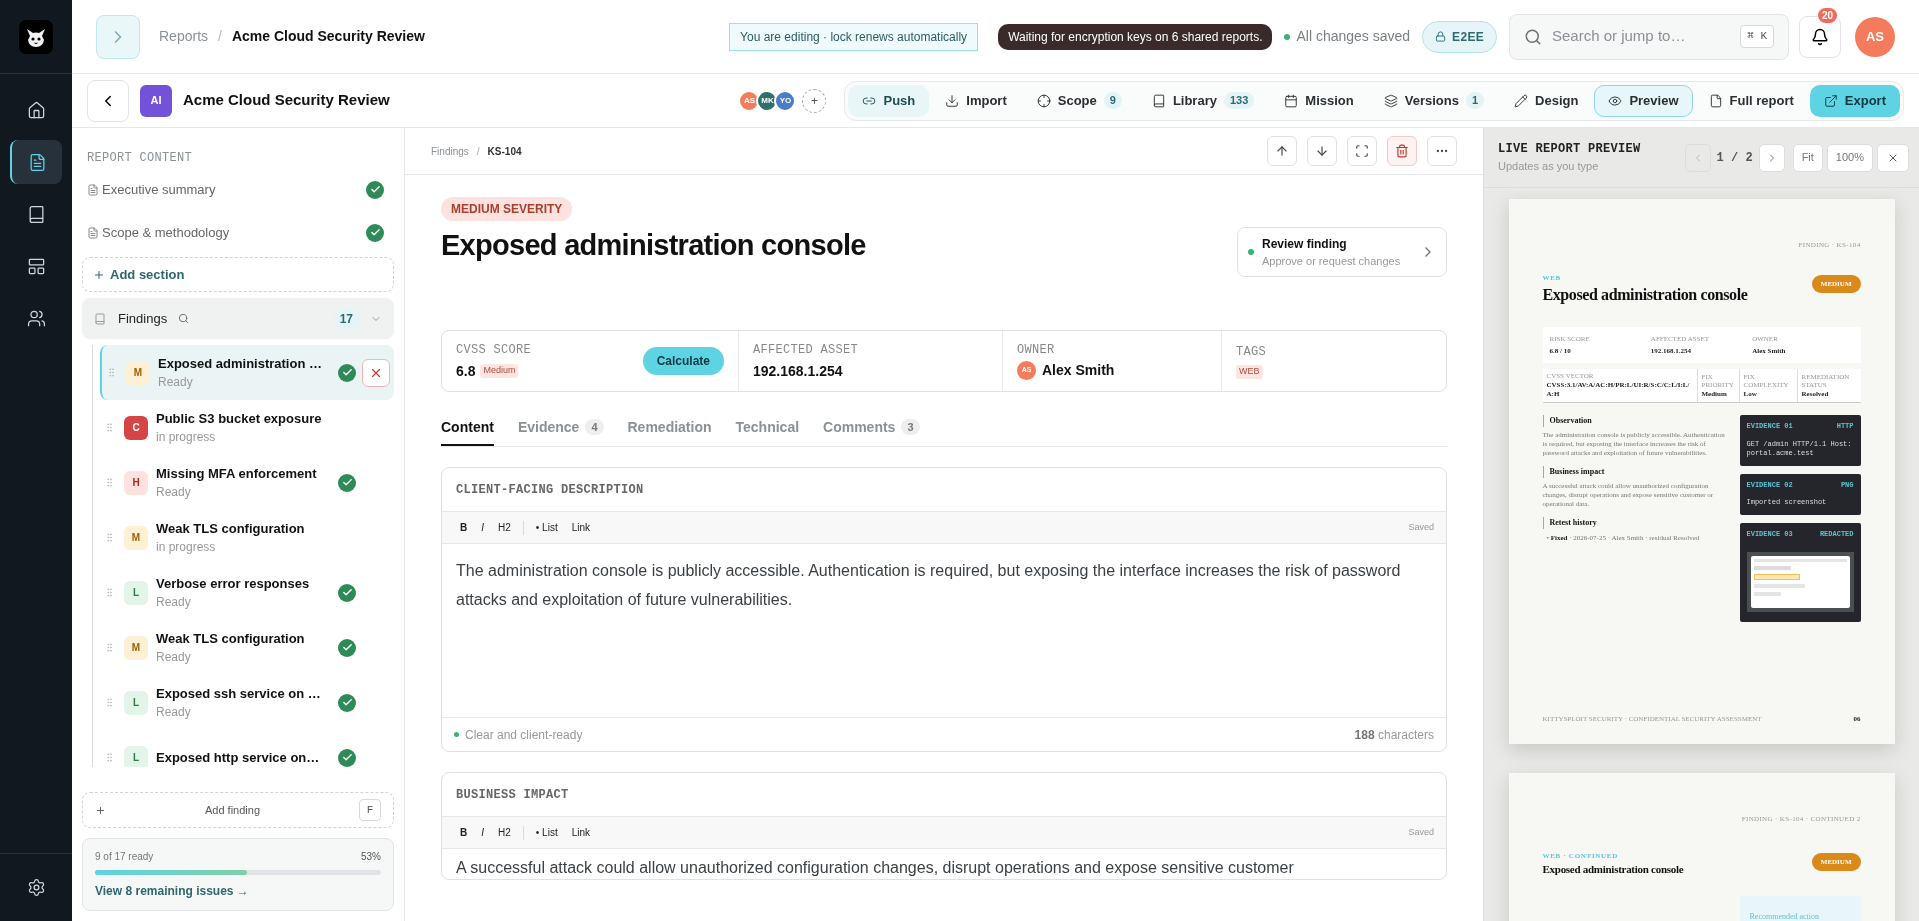  Describe the element at coordinates (594, 427) in the screenshot. I see `count-badge: 4` at that location.